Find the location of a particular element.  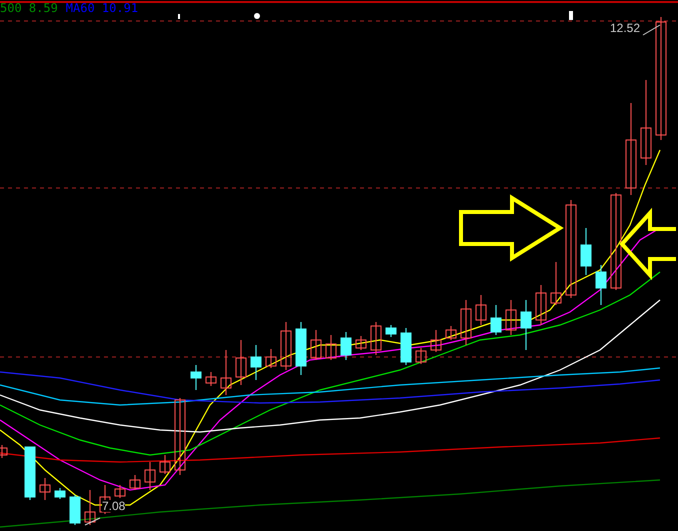

legend-text: 500 8.59 is located at coordinates (29, 8).